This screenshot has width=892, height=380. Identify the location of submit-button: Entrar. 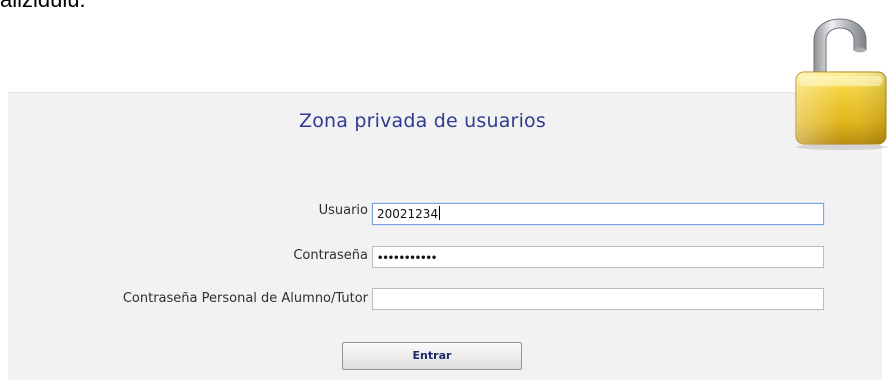
(432, 356).